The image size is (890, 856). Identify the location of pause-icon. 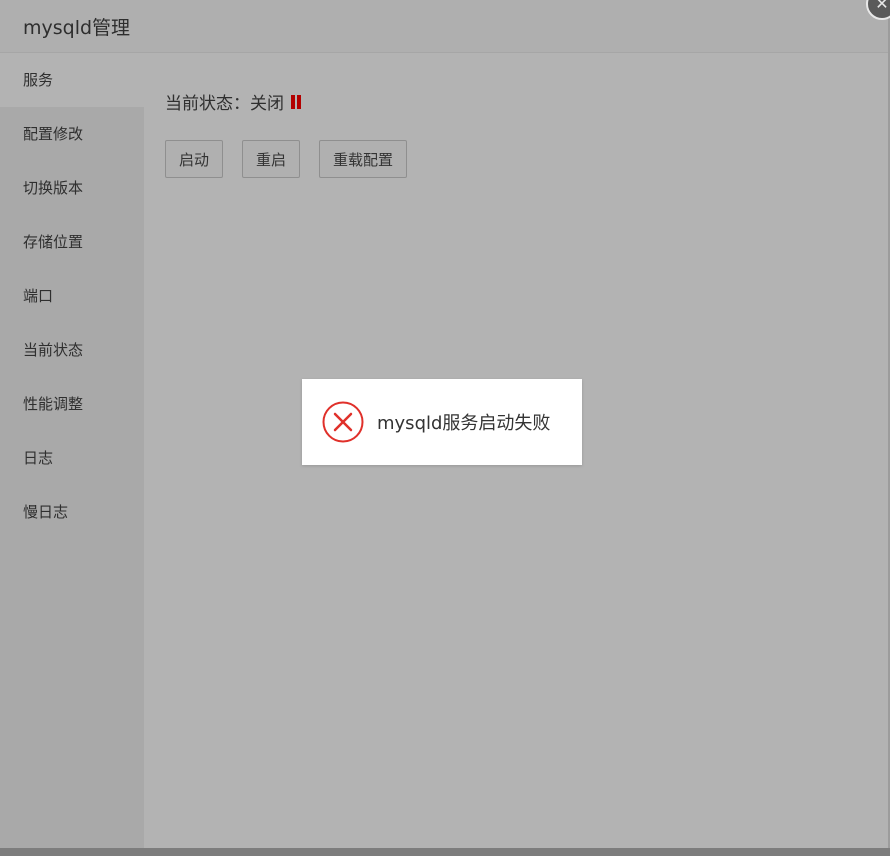
(296, 101).